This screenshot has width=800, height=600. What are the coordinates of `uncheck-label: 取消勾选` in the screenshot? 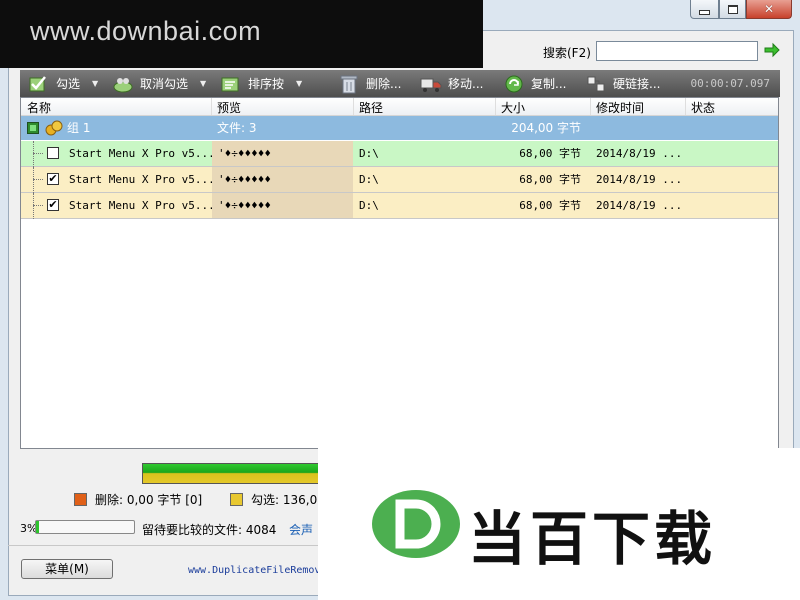 It's located at (164, 84).